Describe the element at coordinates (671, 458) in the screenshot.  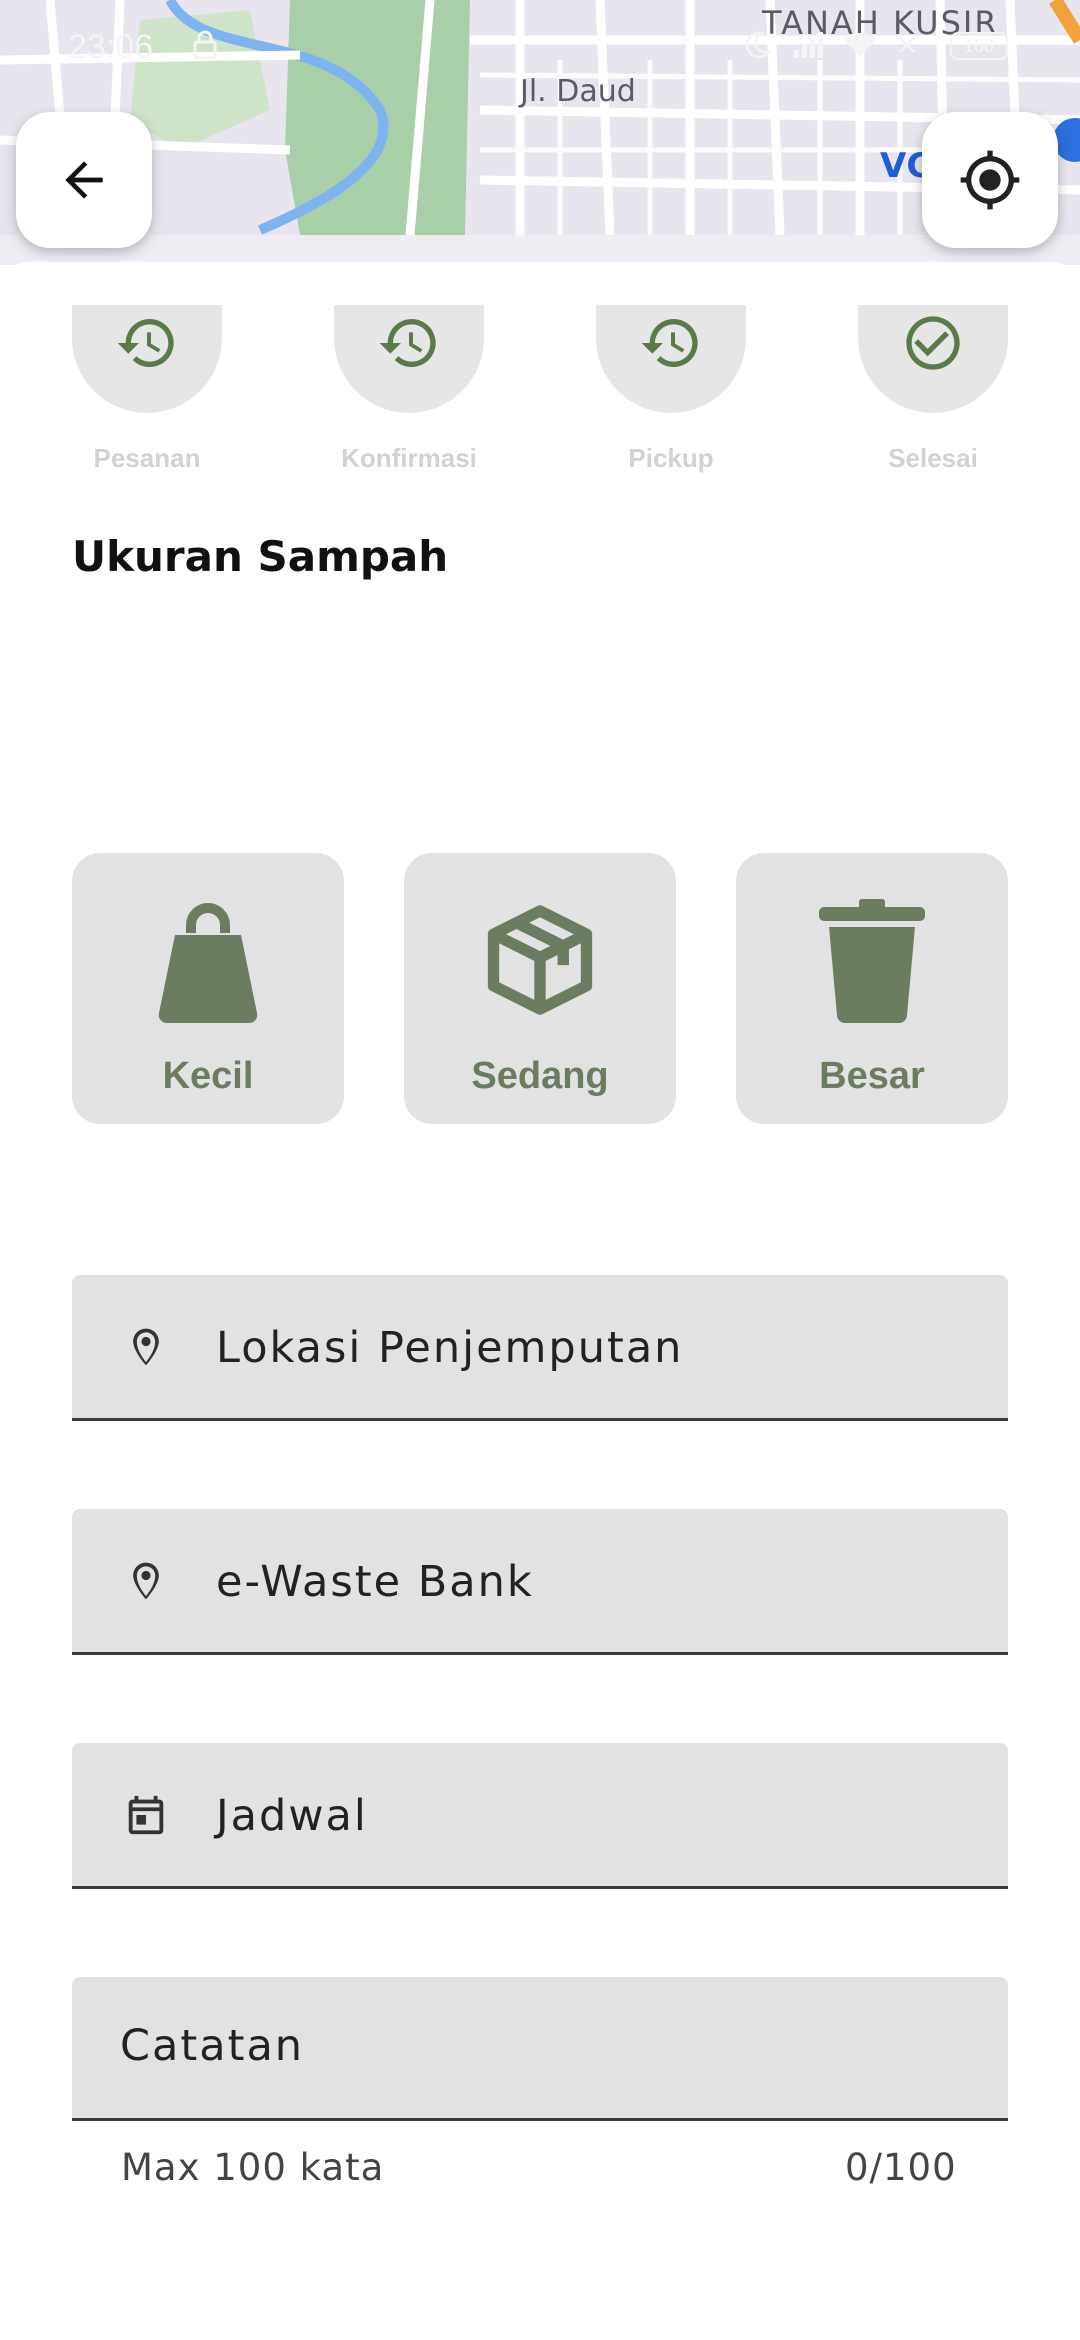
I see `step-label: Pickup` at that location.